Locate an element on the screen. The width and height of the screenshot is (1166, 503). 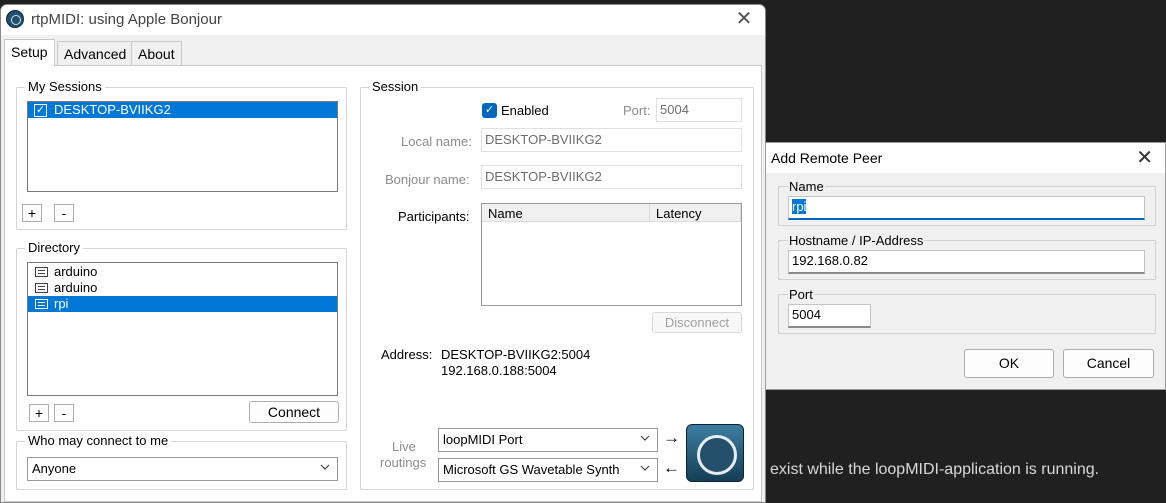
port-input: 5004 is located at coordinates (829, 316).